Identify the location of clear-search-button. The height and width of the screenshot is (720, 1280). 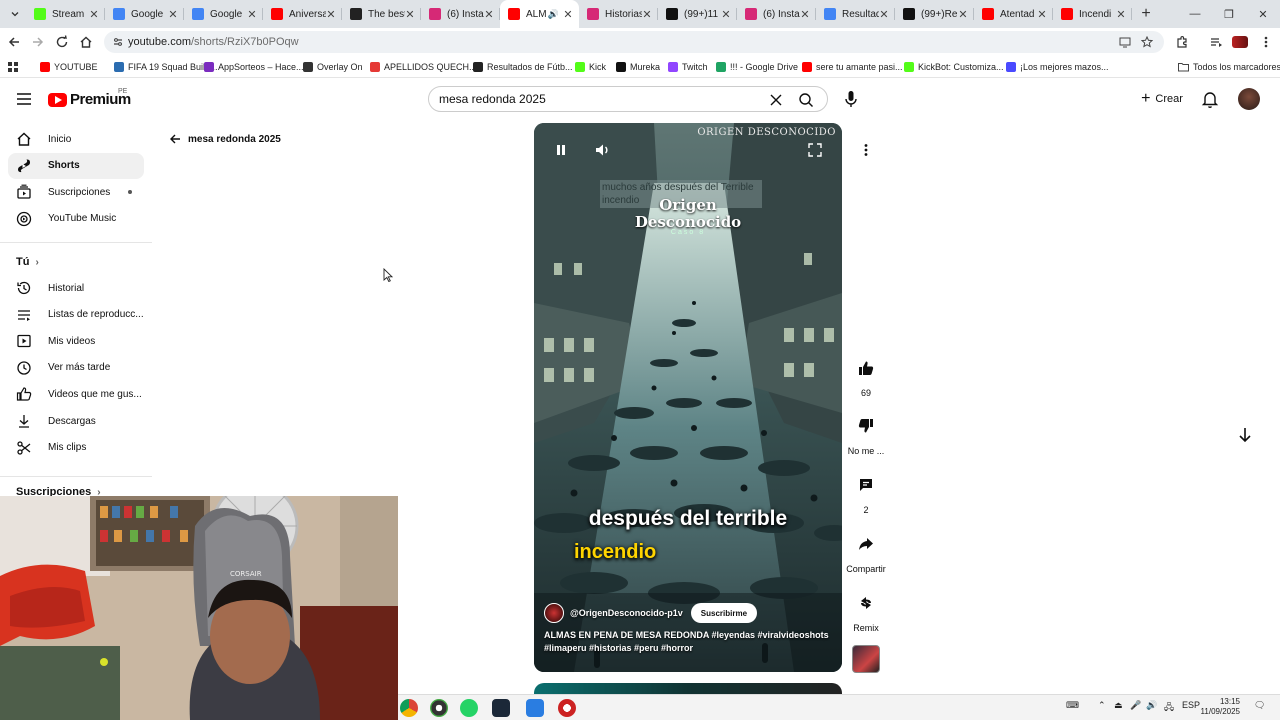
(776, 100).